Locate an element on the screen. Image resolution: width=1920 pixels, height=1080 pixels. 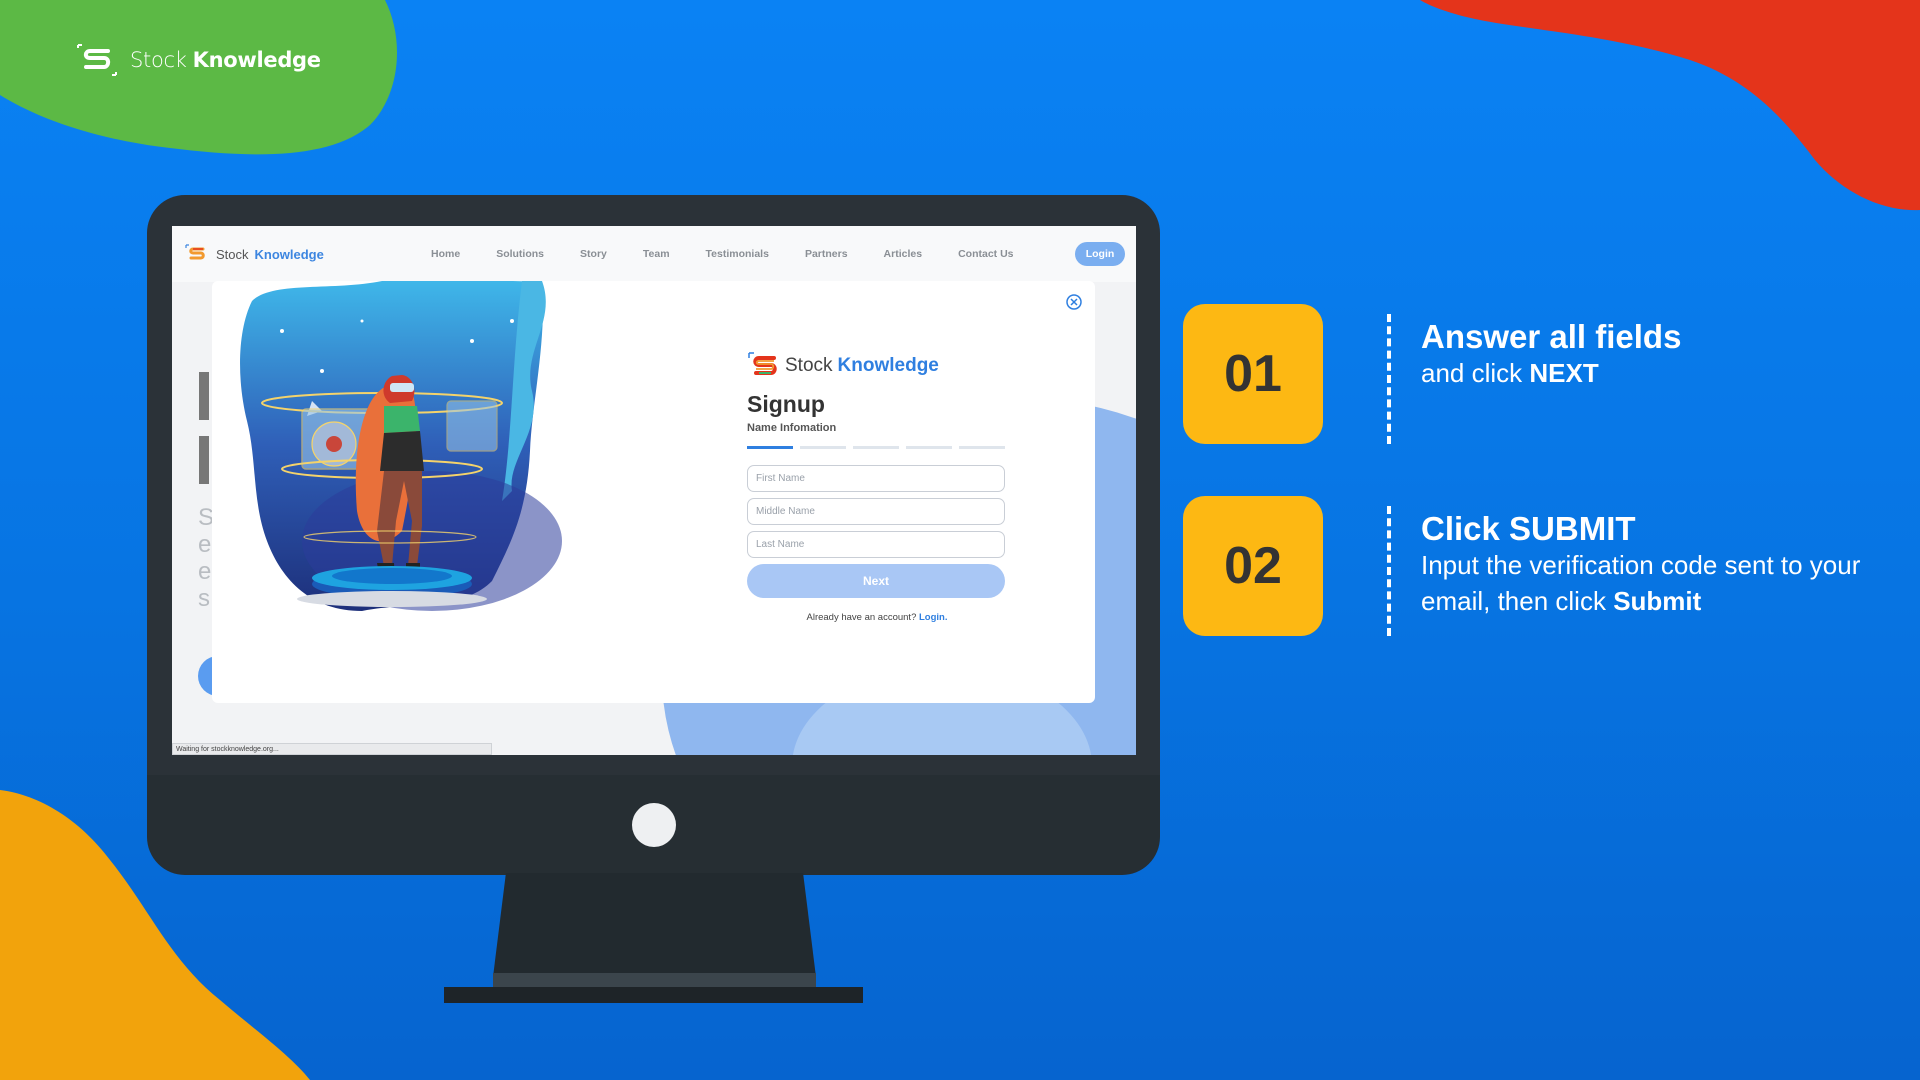
first-name-field: First Name is located at coordinates (876, 478).